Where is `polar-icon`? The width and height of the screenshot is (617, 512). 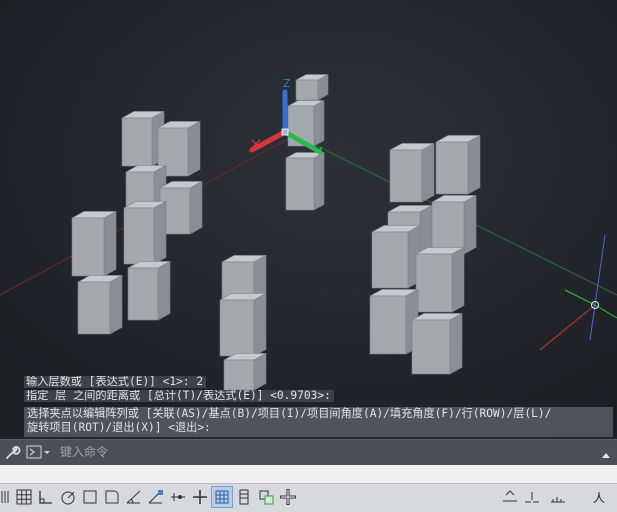
polar-icon is located at coordinates (68, 497).